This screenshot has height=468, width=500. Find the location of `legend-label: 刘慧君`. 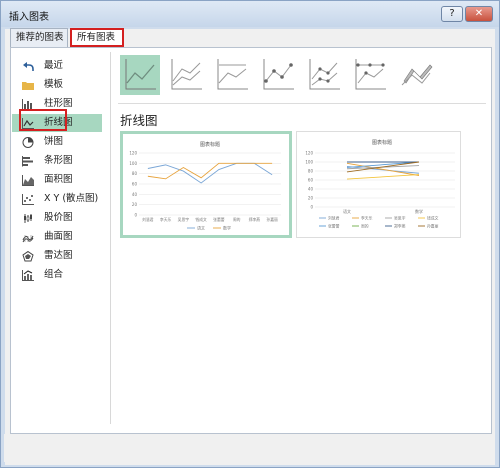

legend-label: 刘慧君 is located at coordinates (334, 218).